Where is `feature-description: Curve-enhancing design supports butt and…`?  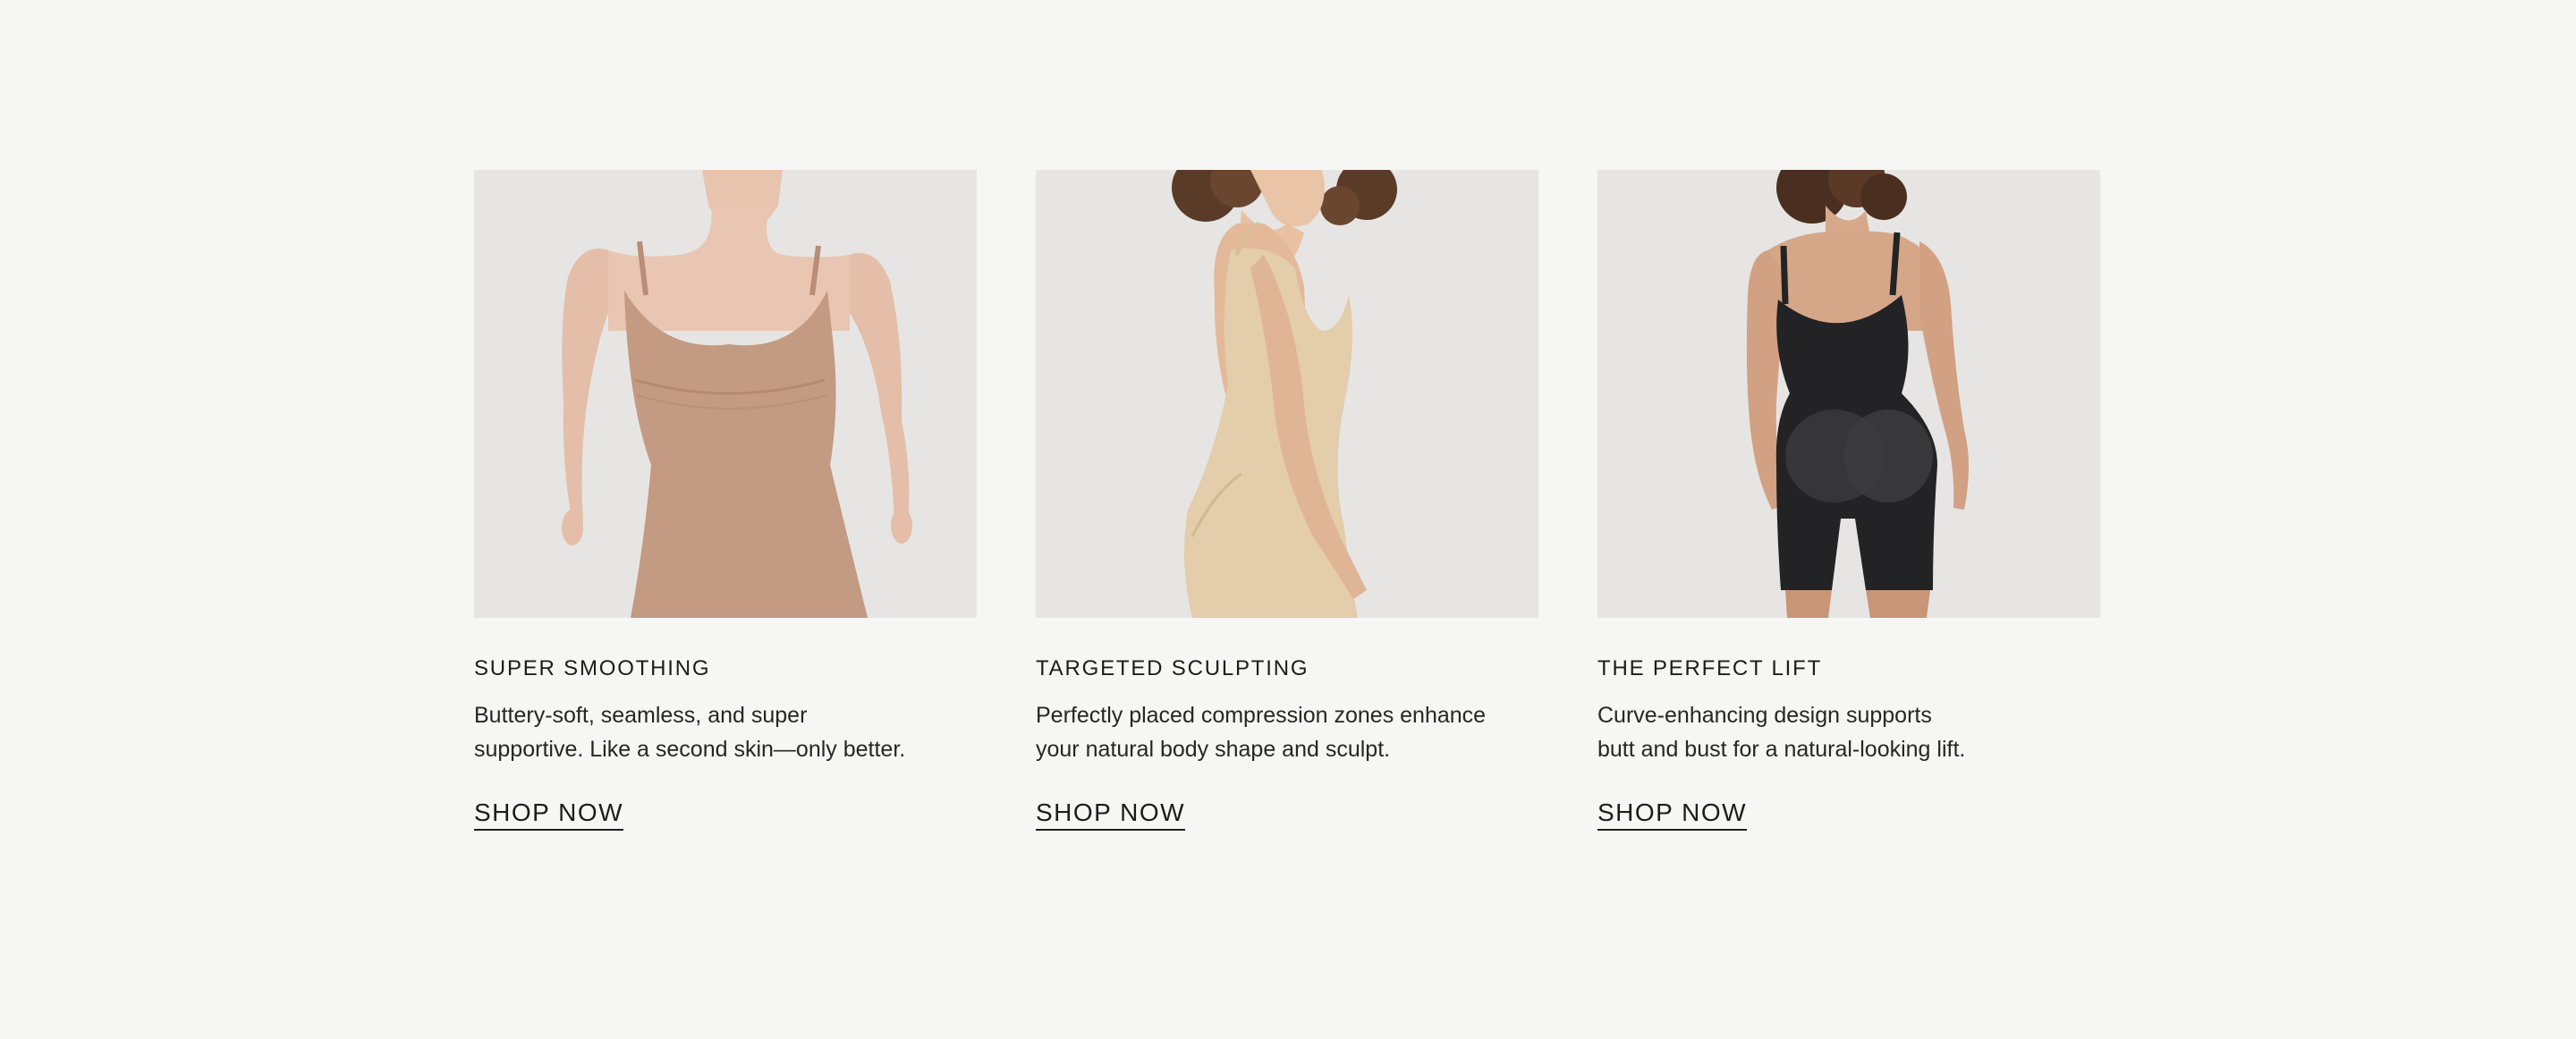
feature-description: Curve-enhancing design supports butt and… is located at coordinates (1781, 732).